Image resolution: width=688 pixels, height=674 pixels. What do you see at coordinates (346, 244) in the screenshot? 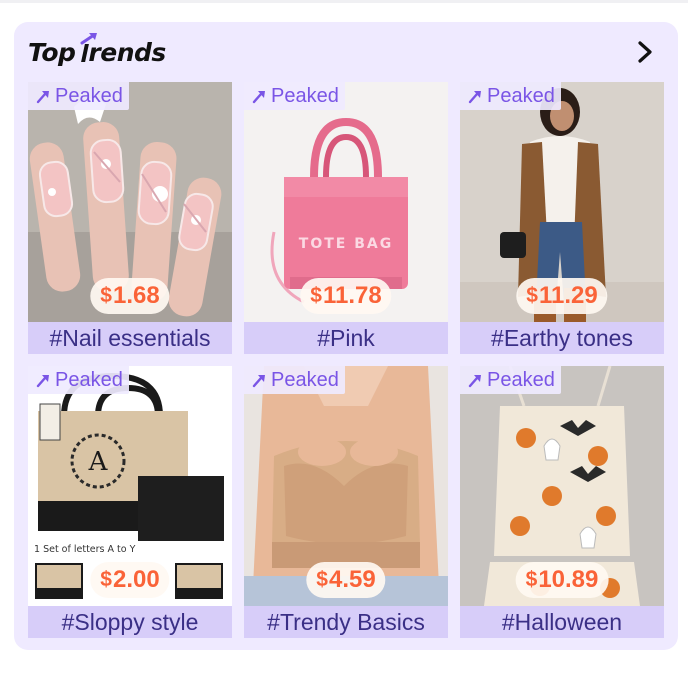
I see `bag-print-text: TOTE BAG` at bounding box center [346, 244].